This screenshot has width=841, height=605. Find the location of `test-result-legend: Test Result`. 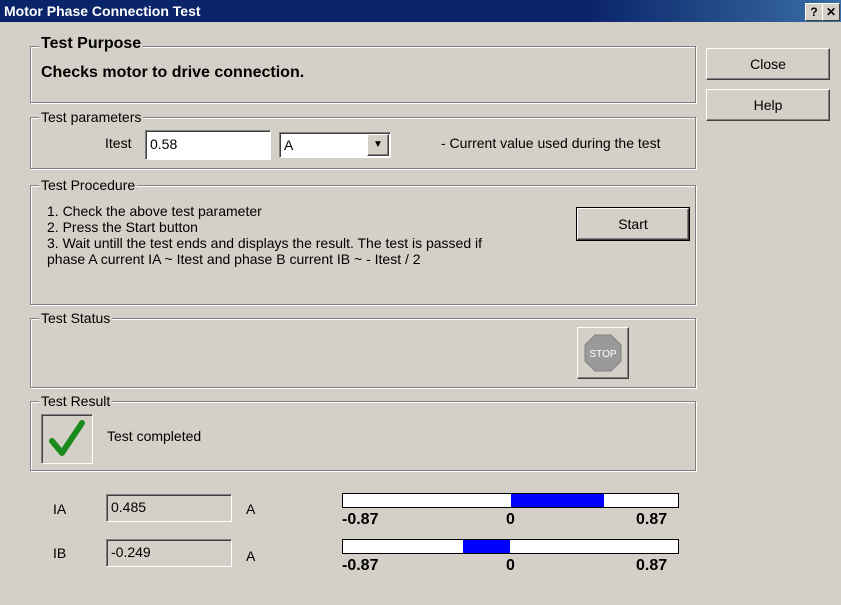

test-result-legend: Test Result is located at coordinates (76, 401).